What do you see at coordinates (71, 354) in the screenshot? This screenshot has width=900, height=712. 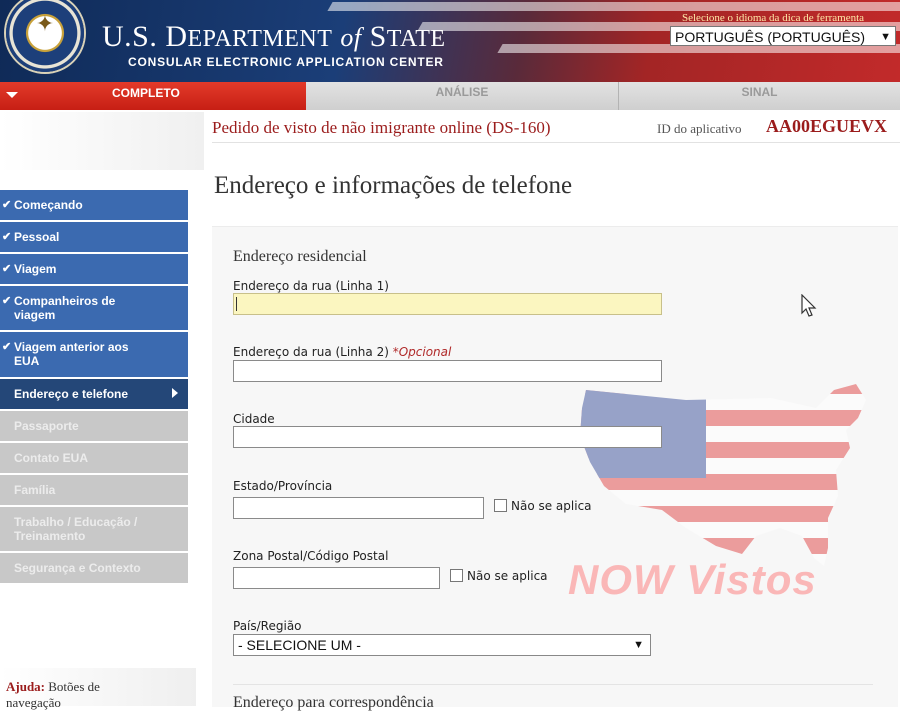 I see `sidebar-item-label: Viagem anterior aos EUA` at bounding box center [71, 354].